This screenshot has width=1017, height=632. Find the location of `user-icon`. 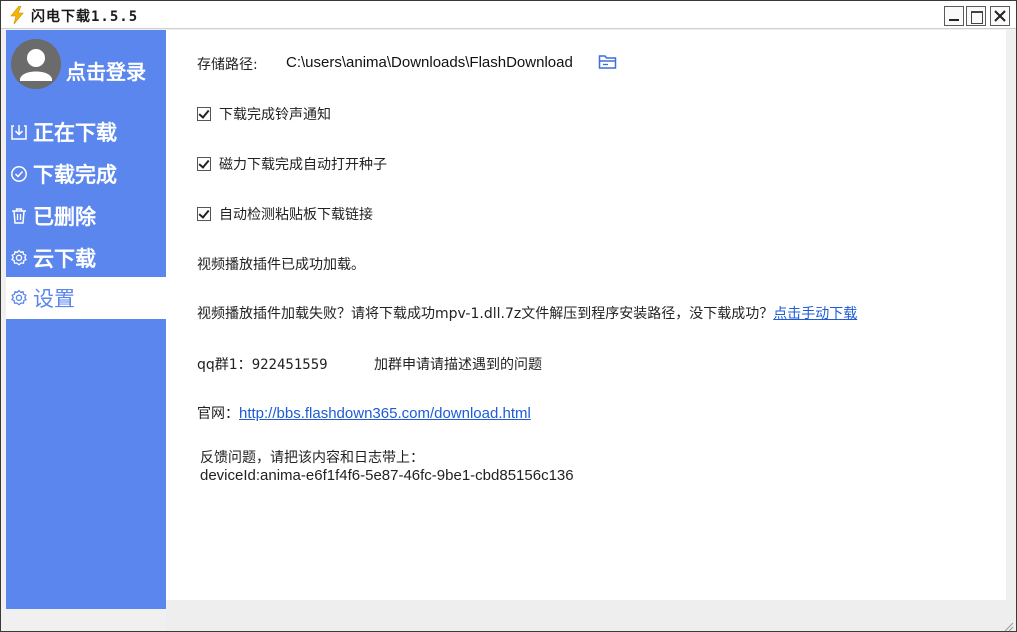

user-icon is located at coordinates (36, 64).